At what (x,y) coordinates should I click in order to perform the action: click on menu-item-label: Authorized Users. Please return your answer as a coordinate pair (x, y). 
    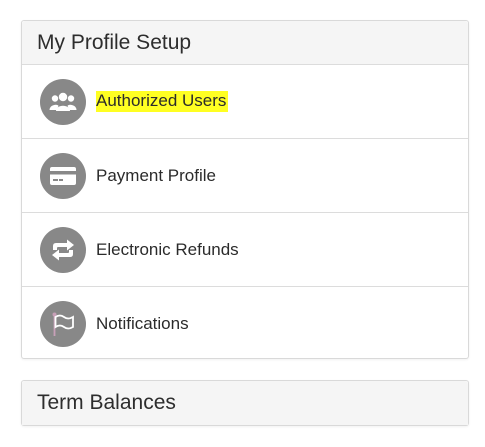
    Looking at the image, I should click on (162, 101).